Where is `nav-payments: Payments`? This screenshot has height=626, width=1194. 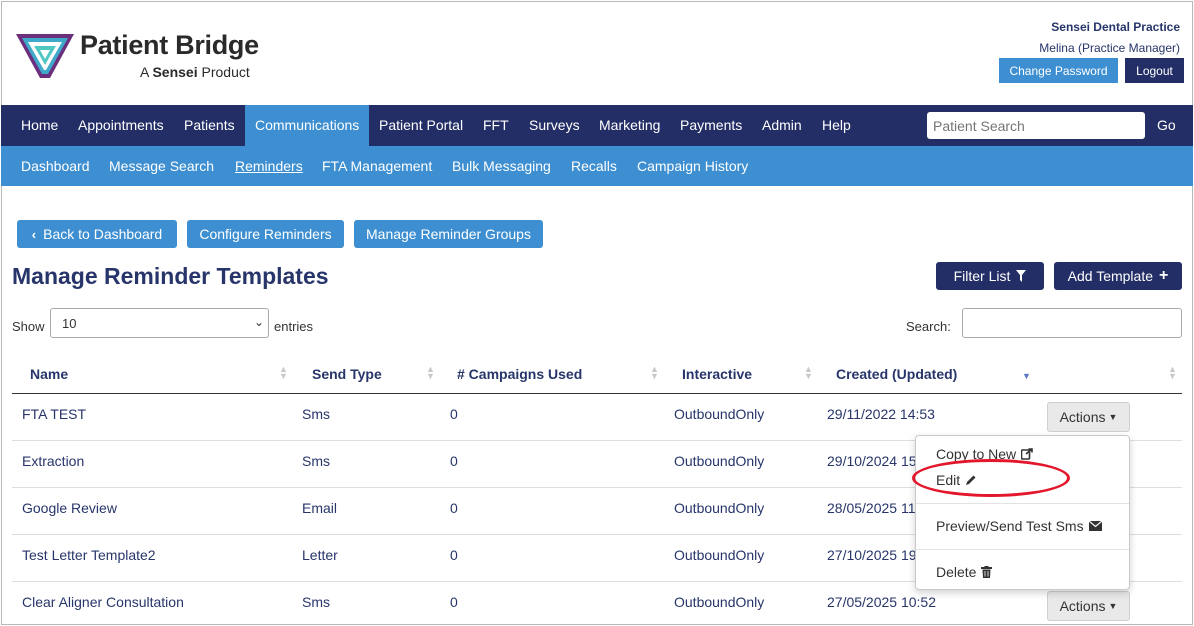
nav-payments: Payments is located at coordinates (711, 125).